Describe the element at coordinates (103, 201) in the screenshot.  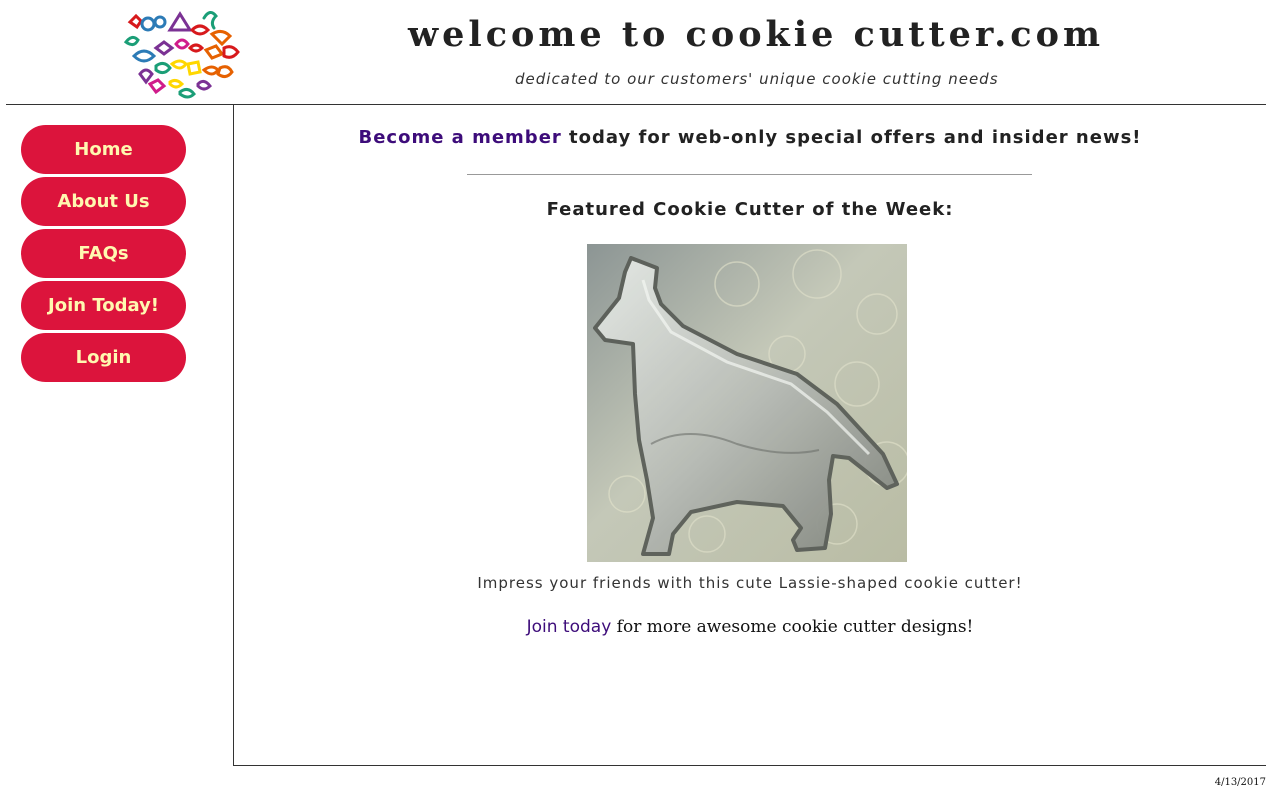
I see `nav-about-us-button: About Us` at that location.